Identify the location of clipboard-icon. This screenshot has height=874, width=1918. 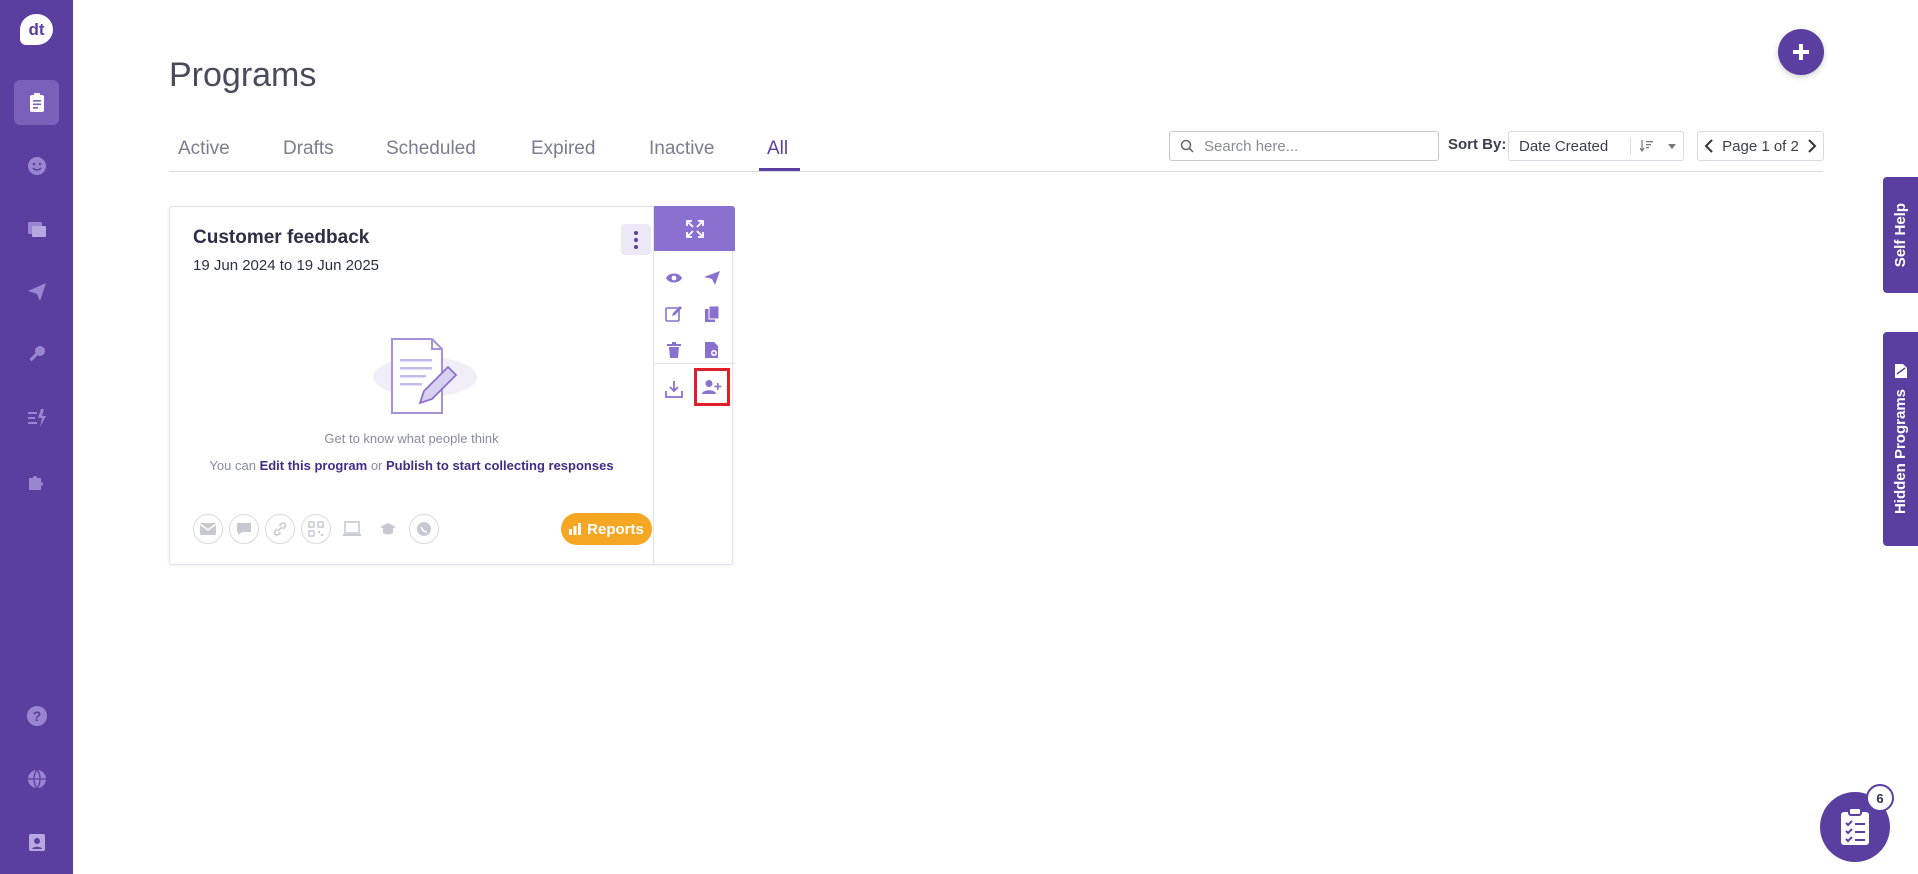
(36, 102).